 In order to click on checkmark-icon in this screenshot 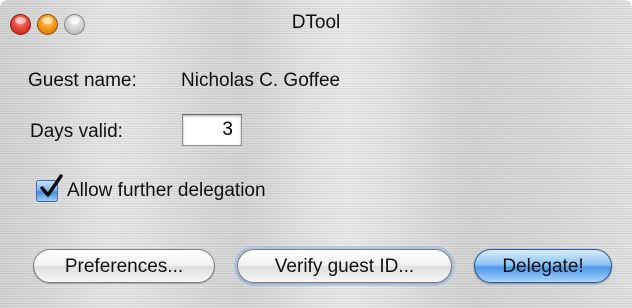, I will do `click(51, 185)`.